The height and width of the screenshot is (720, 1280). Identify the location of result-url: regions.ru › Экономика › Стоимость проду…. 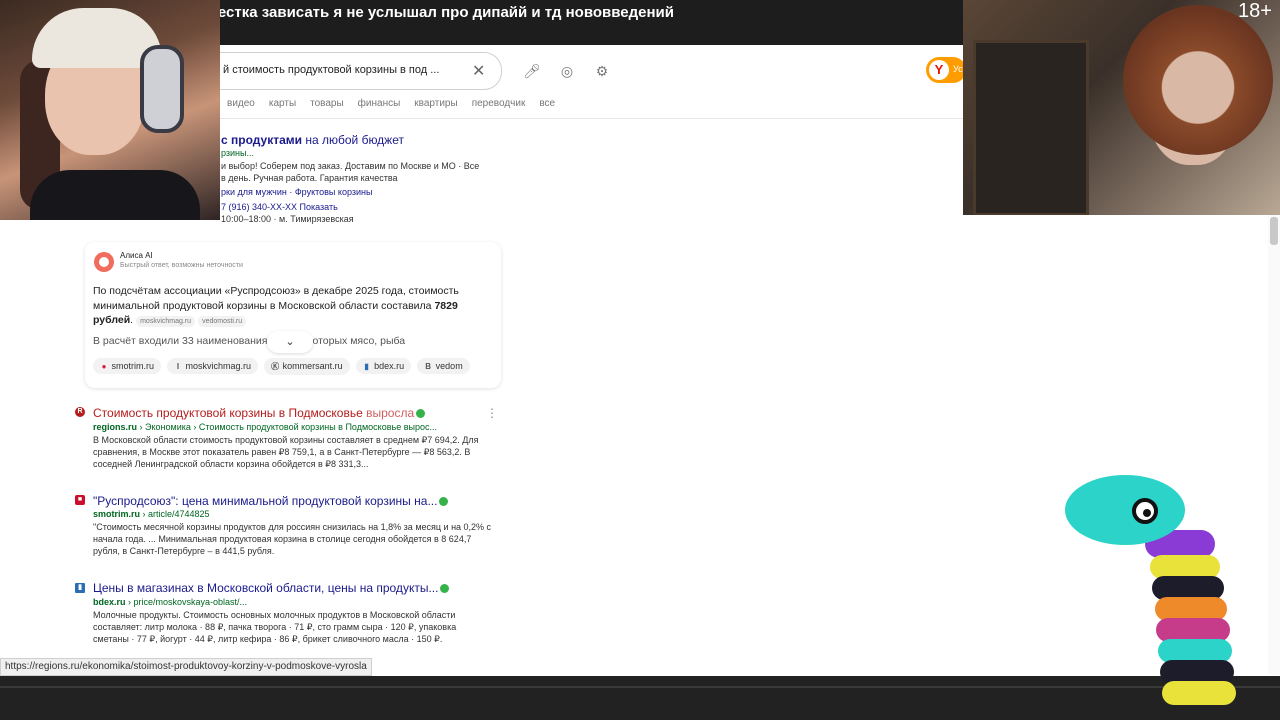
(265, 427).